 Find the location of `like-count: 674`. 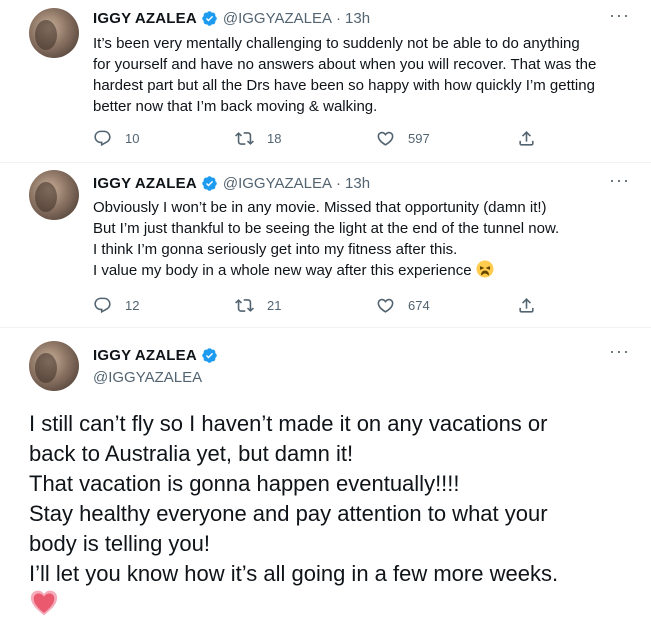

like-count: 674 is located at coordinates (419, 305).